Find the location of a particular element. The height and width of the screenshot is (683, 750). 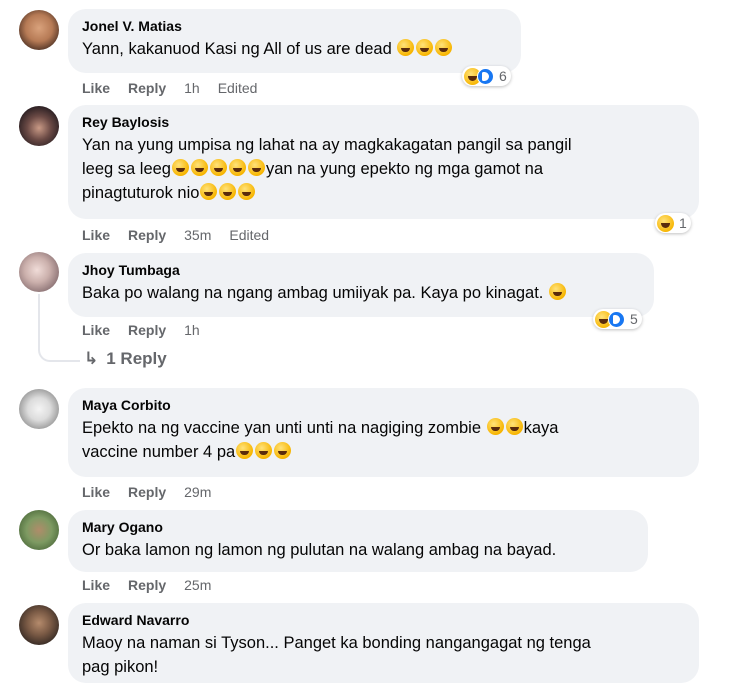

rolling-eyes-emoji-icon is located at coordinates (228, 191).